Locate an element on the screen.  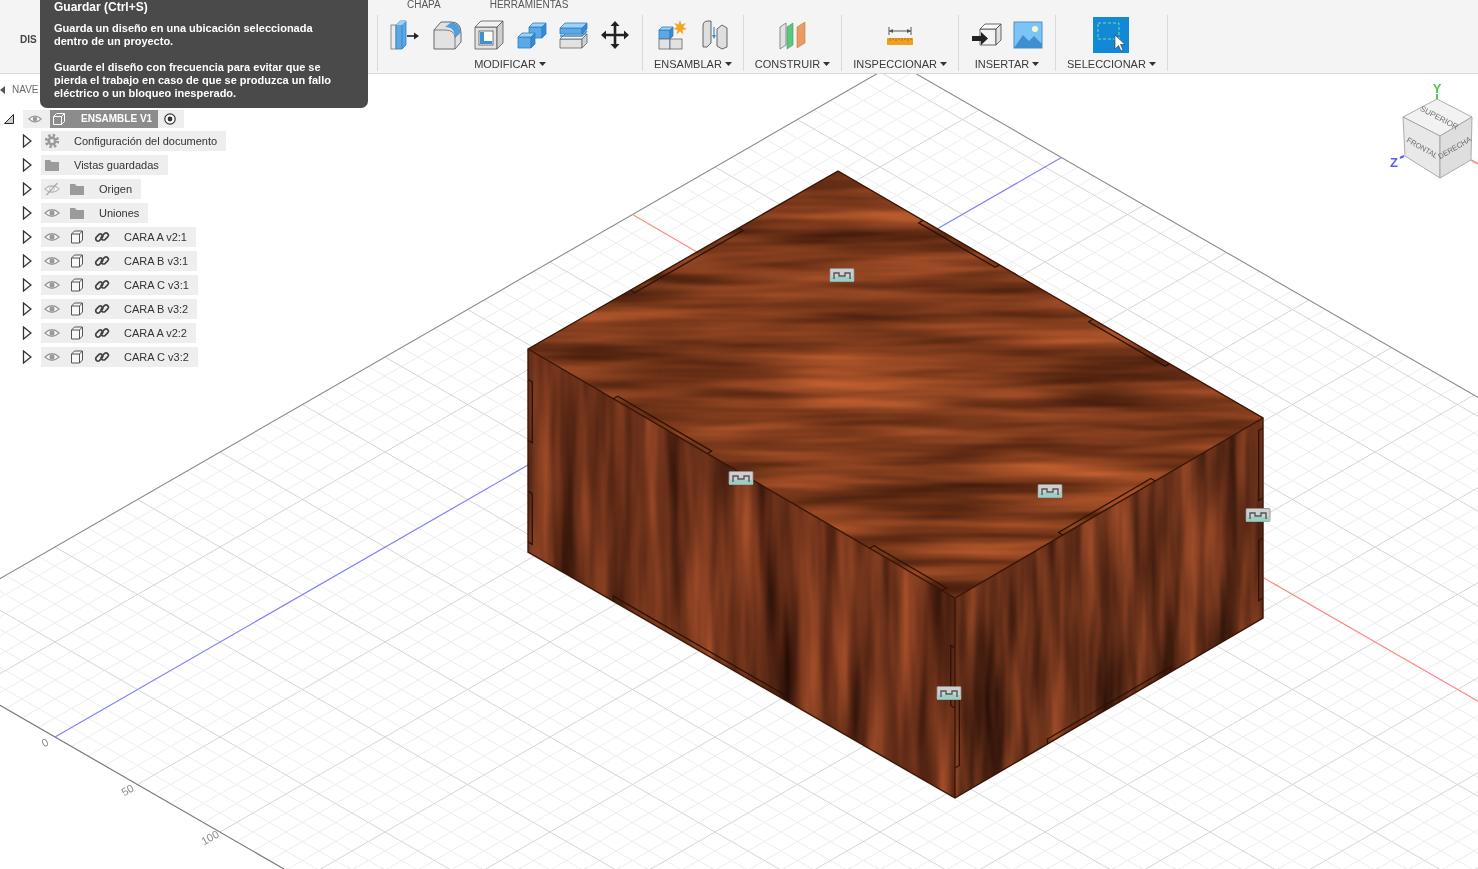
component-icon is located at coordinates (59, 119).